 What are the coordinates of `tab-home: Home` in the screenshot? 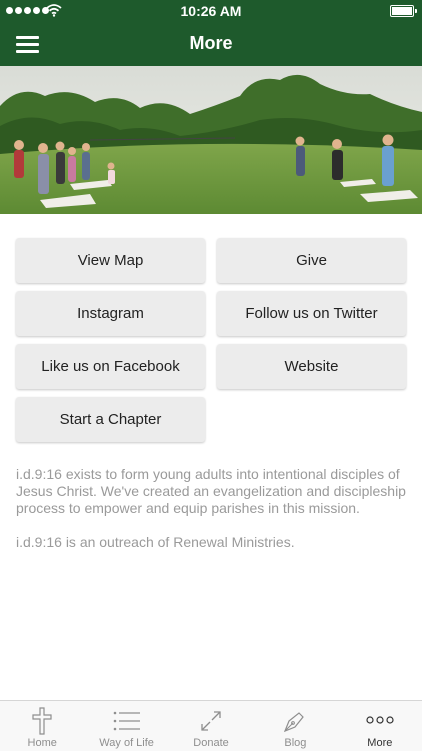 It's located at (42, 726).